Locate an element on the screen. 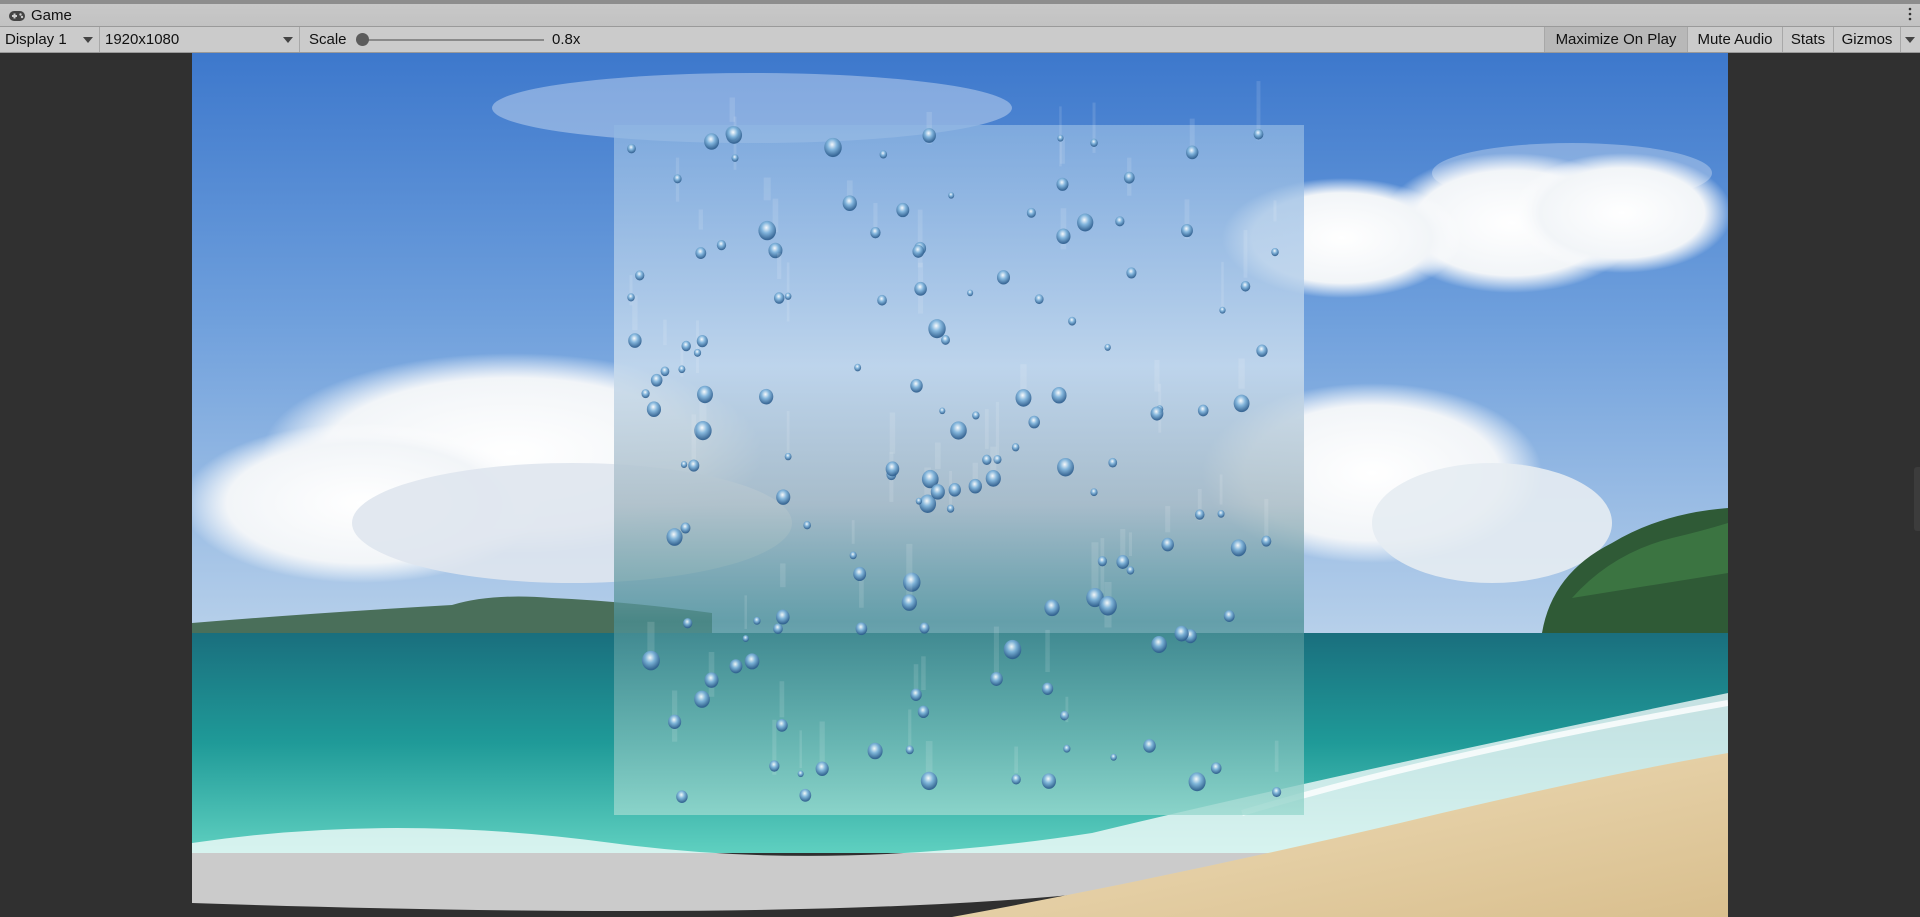 The height and width of the screenshot is (917, 1920). gizmos-label: Gizmos is located at coordinates (1867, 39).